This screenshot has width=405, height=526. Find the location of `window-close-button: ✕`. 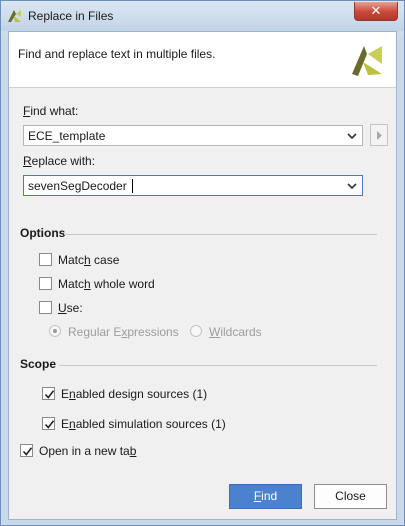

window-close-button: ✕ is located at coordinates (376, 11).